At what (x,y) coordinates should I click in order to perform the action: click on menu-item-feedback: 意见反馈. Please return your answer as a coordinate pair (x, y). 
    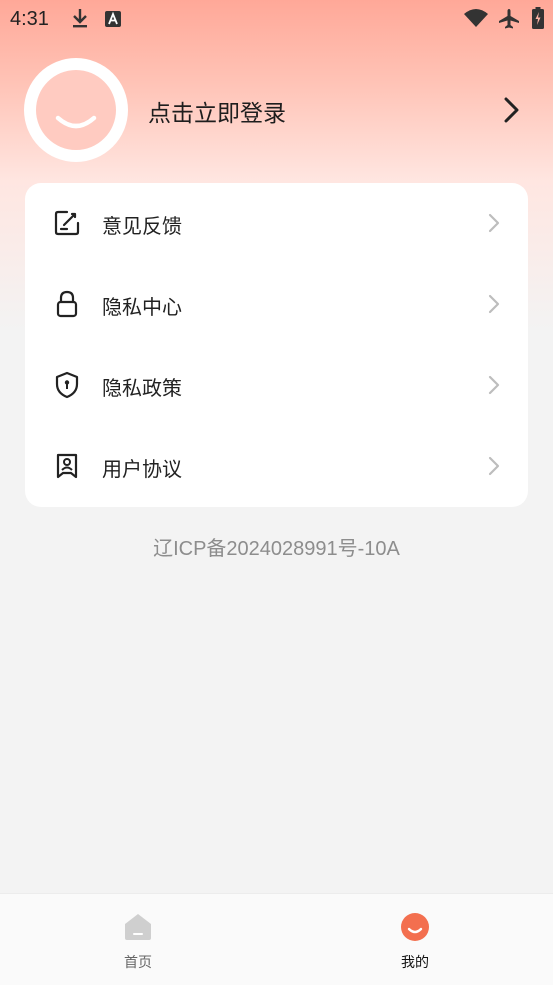
    Looking at the image, I should click on (276, 223).